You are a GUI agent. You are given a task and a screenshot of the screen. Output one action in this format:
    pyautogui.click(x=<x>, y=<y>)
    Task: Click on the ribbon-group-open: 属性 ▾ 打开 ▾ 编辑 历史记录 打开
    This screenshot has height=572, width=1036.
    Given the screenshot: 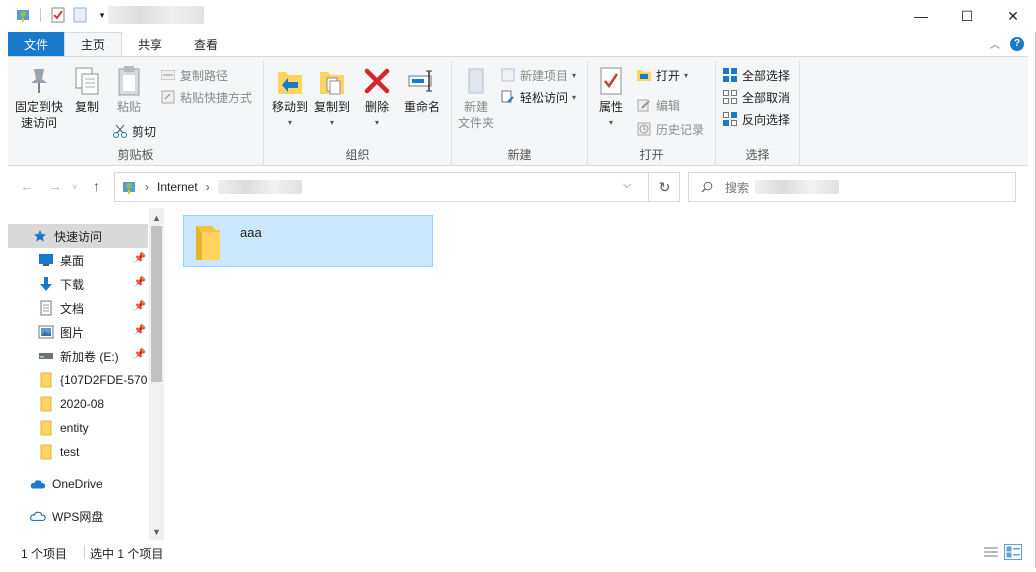 What is the action you would take?
    pyautogui.click(x=652, y=113)
    